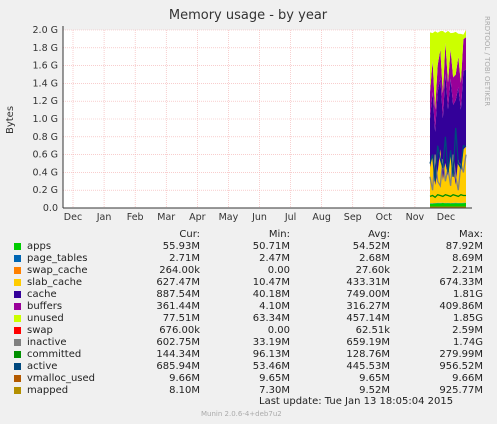 The image size is (497, 424). Describe the element at coordinates (47, 342) in the screenshot. I see `legend-series-name: inactive` at that location.